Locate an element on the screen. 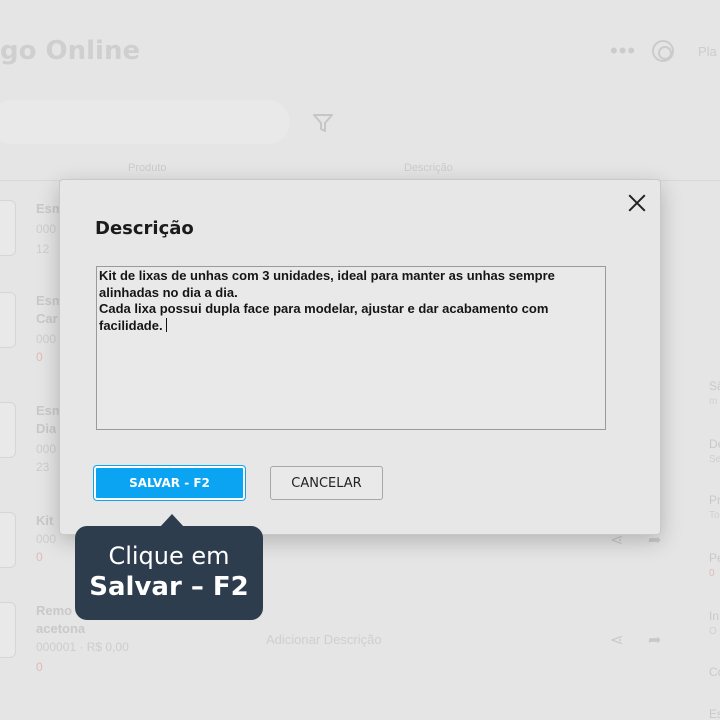 The image size is (720, 720). search-input is located at coordinates (145, 122).